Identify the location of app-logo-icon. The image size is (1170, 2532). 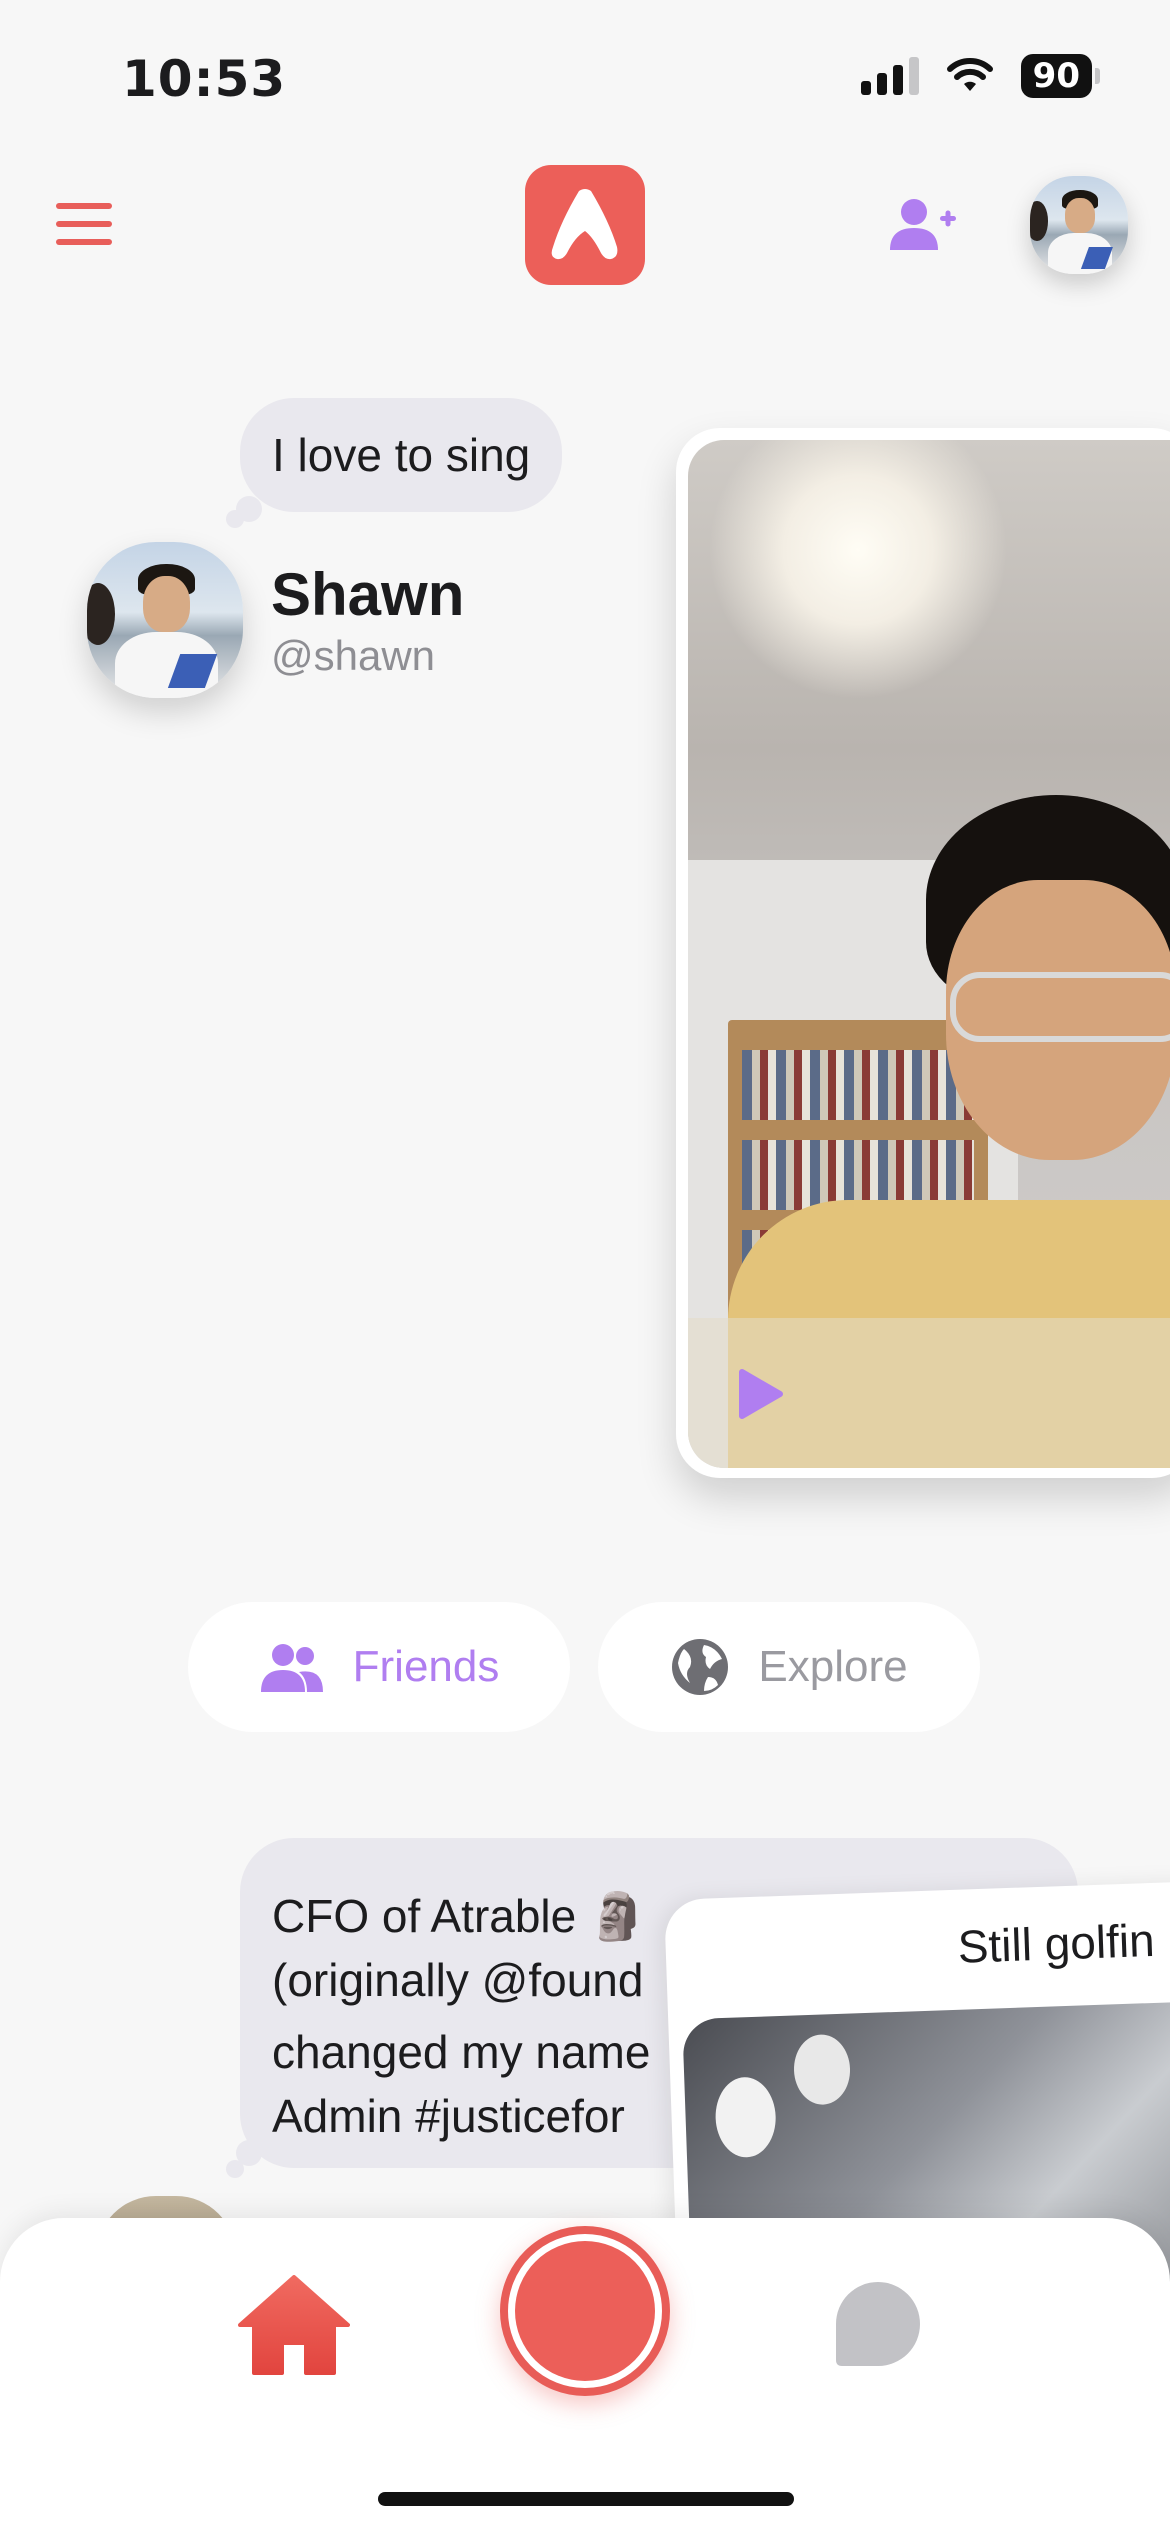
(585, 225).